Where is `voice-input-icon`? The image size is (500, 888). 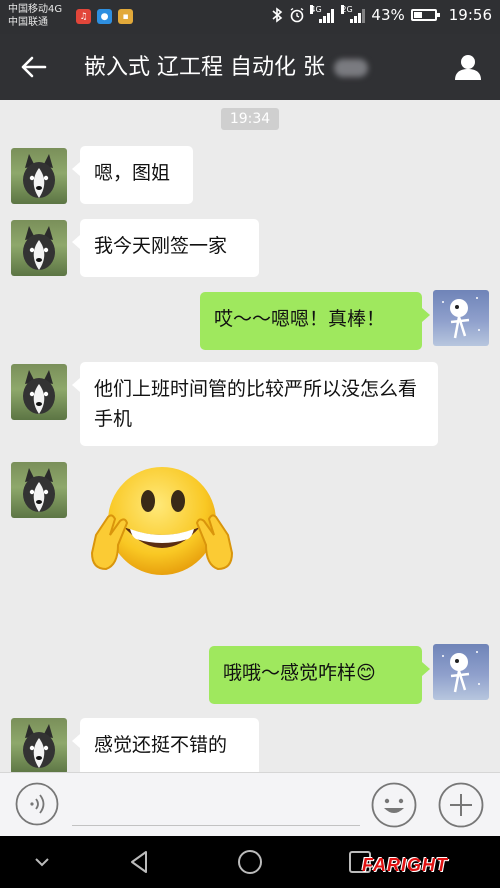
voice-input-icon is located at coordinates (37, 804).